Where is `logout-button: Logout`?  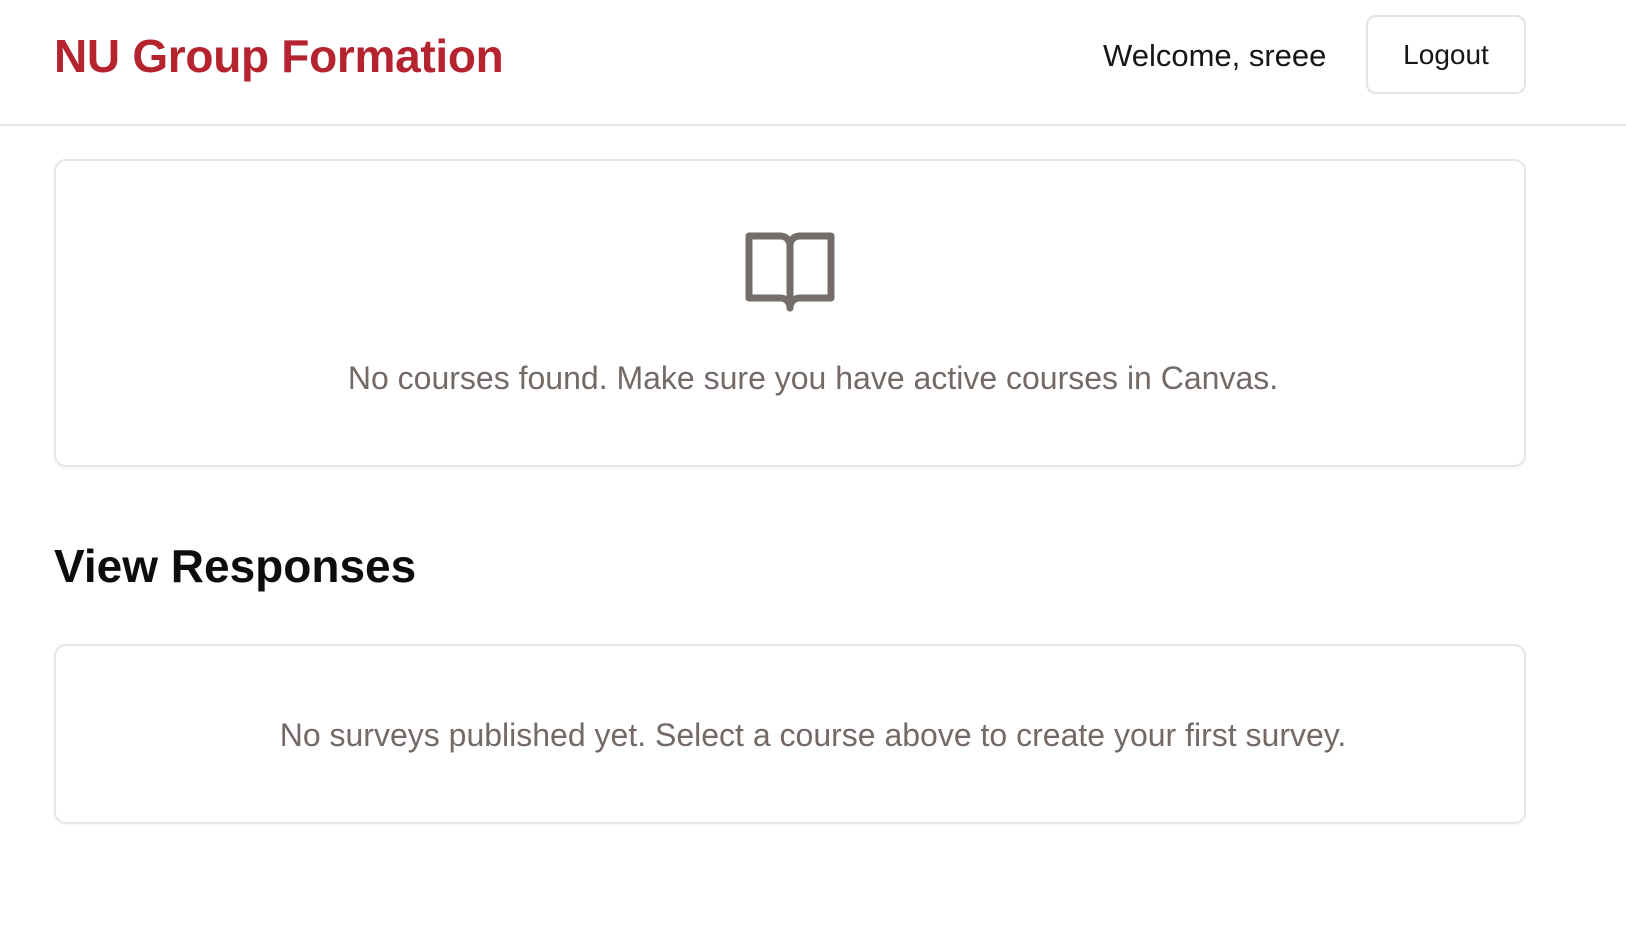 logout-button: Logout is located at coordinates (1446, 54).